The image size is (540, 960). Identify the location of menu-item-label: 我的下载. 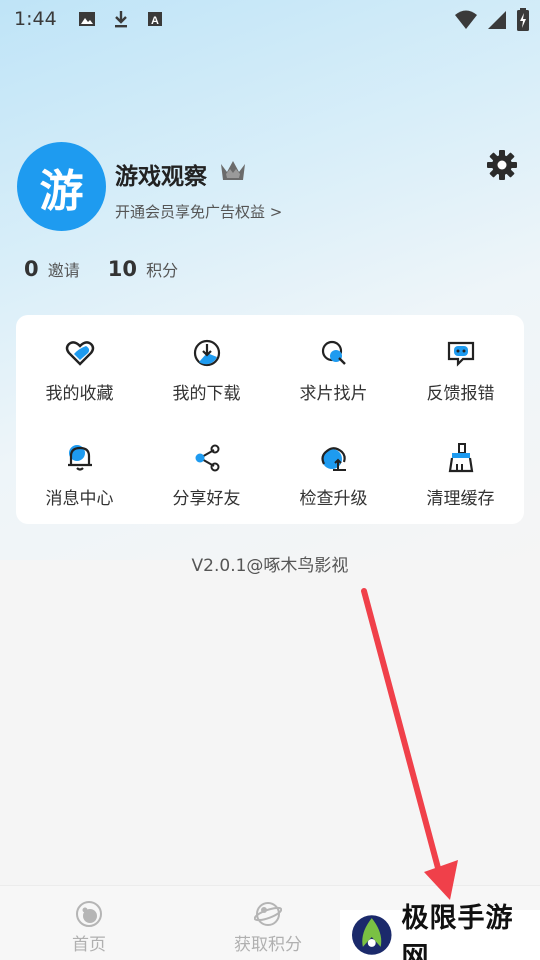
(206, 394).